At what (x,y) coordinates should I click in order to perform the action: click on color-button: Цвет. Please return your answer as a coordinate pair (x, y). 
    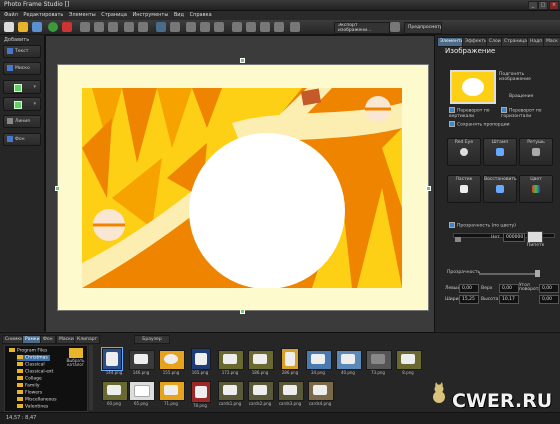
    Looking at the image, I should click on (536, 189).